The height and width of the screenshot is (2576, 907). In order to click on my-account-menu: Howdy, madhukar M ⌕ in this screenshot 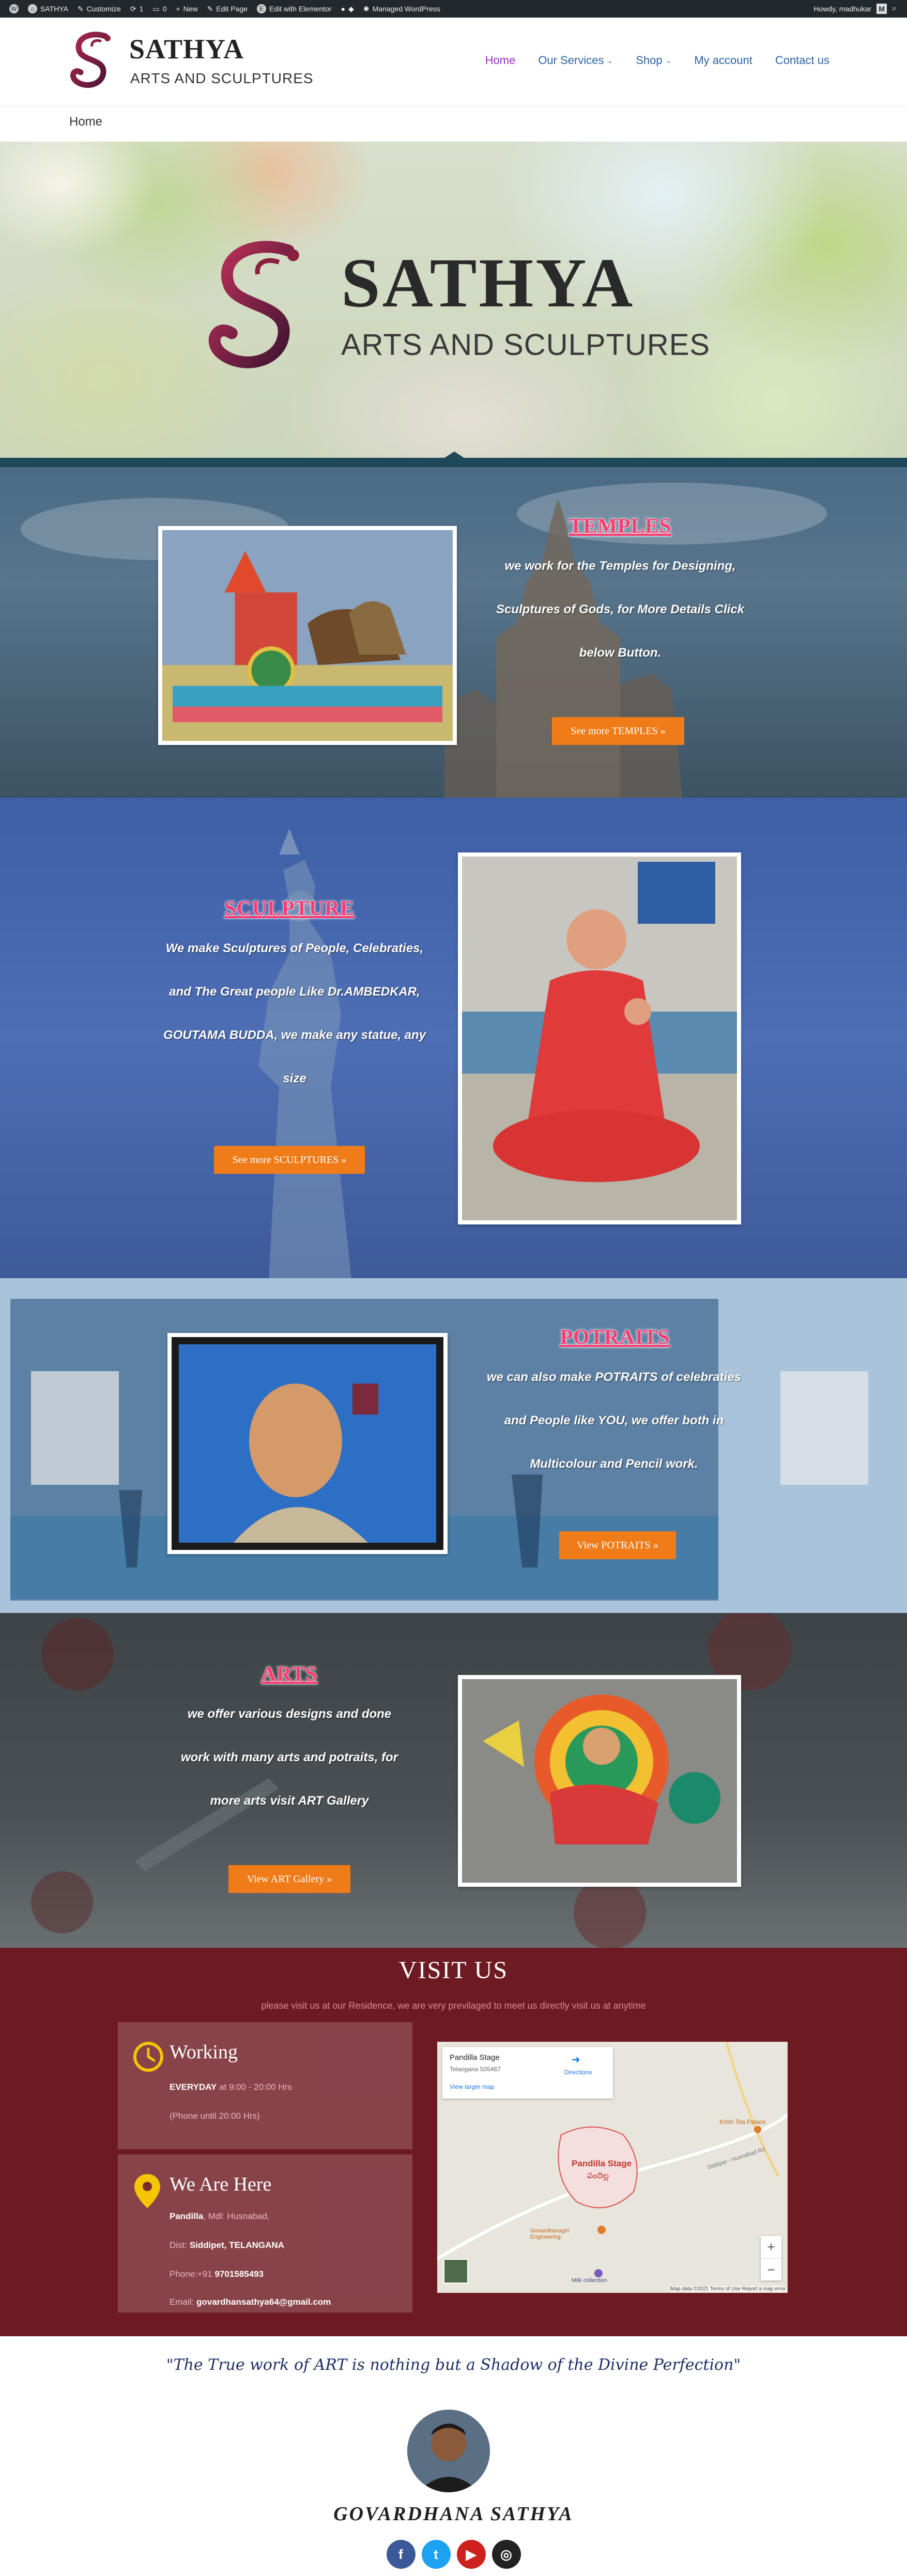, I will do `click(855, 9)`.